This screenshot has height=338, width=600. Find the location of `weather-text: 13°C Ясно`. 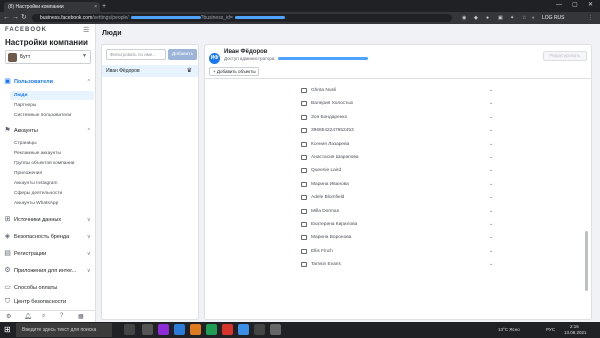

weather-text: 13°C Ясно is located at coordinates (509, 329).